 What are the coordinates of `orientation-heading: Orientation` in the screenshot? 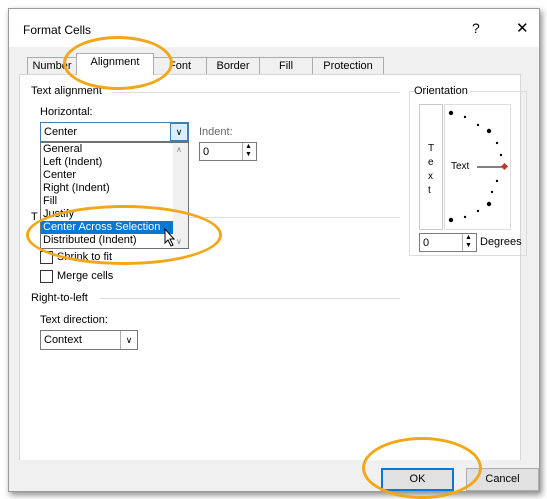 It's located at (442, 91).